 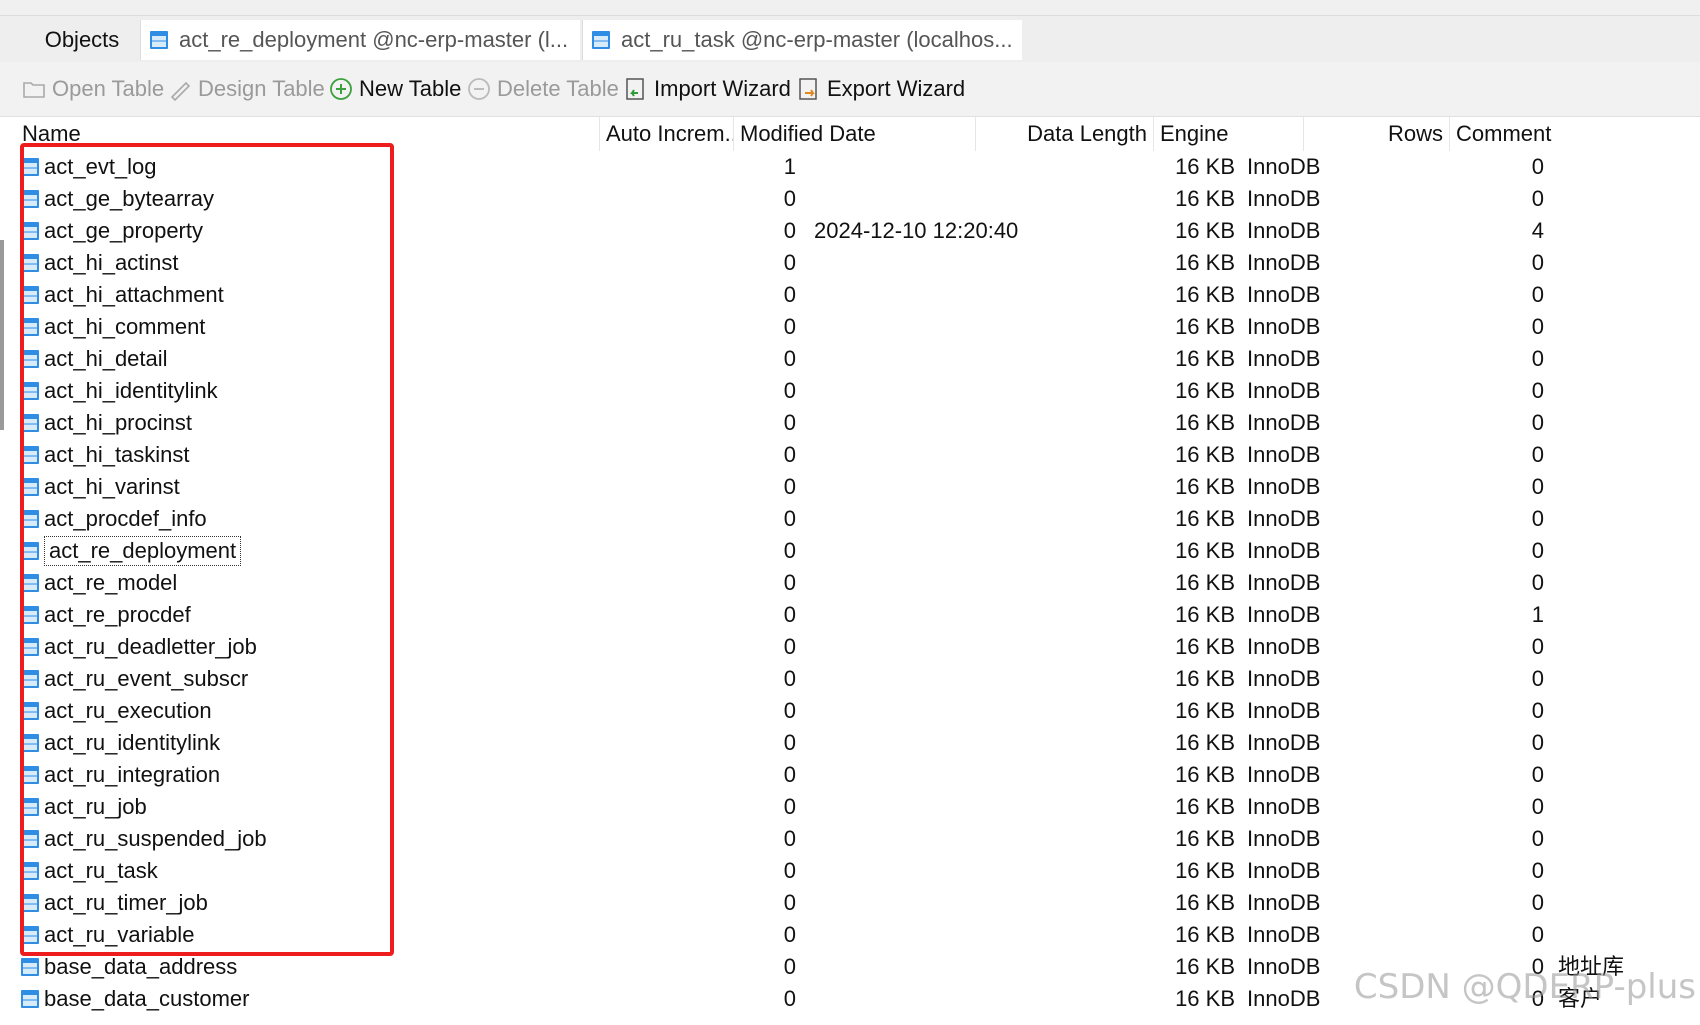 What do you see at coordinates (543, 89) in the screenshot?
I see `delete-table-button: Delete Table` at bounding box center [543, 89].